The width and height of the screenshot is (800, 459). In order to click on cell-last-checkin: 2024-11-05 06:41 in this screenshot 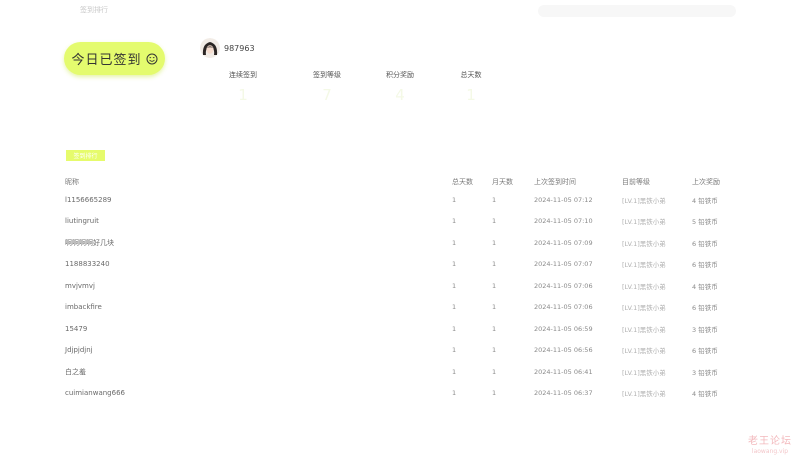, I will do `click(563, 371)`.